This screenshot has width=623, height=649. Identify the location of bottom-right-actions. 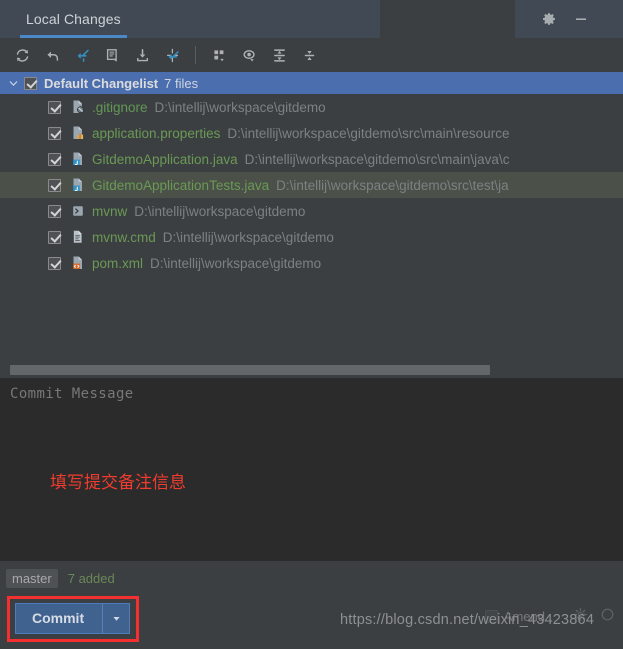
(594, 617).